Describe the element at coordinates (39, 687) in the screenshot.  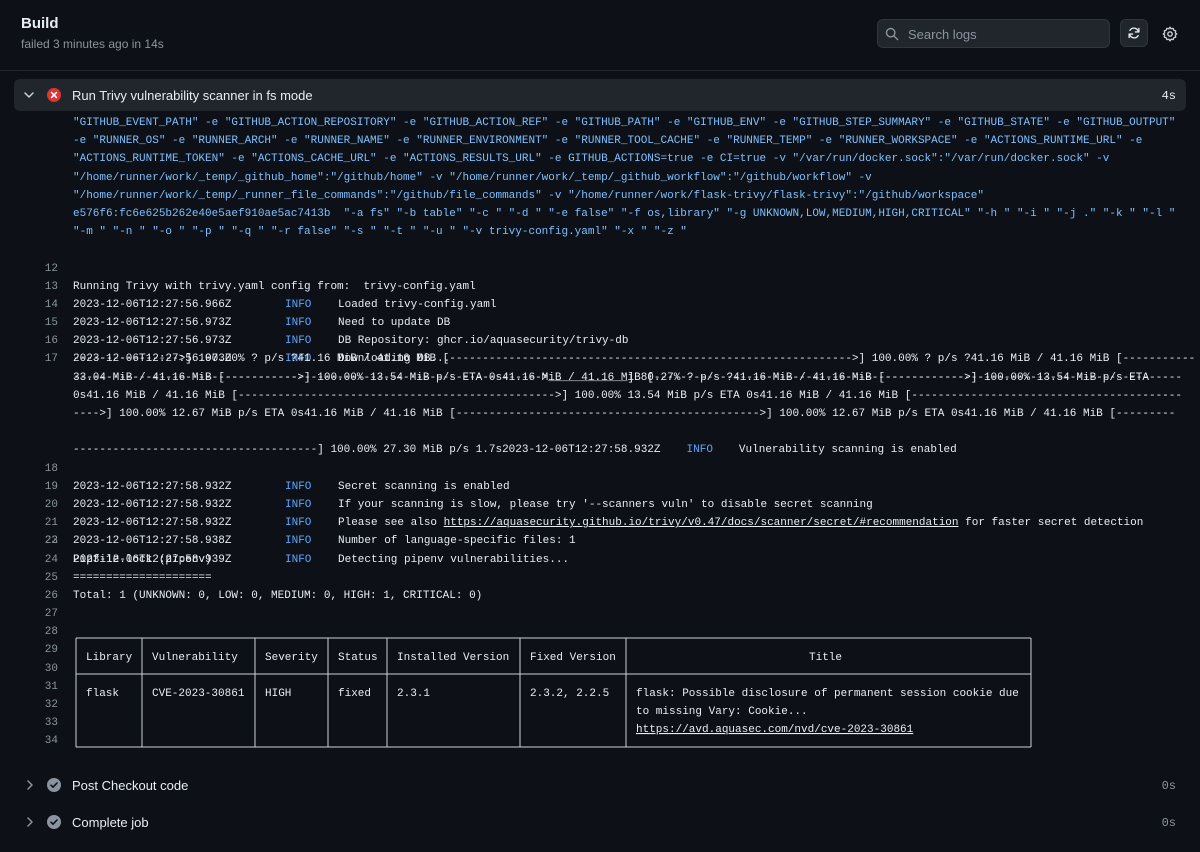
I see `line-number: 31` at that location.